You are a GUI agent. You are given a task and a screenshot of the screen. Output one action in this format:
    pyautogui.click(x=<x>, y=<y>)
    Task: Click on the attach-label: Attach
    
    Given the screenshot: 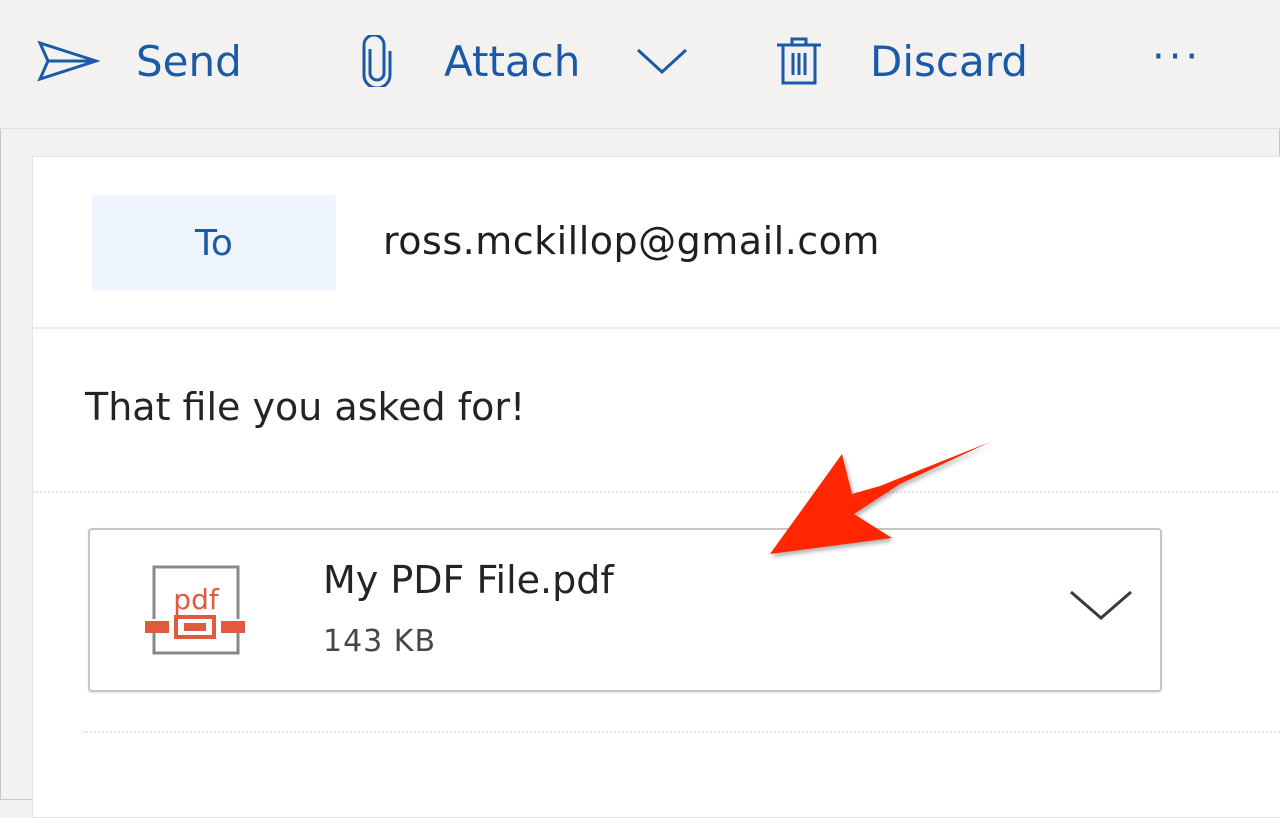 What is the action you would take?
    pyautogui.click(x=512, y=61)
    